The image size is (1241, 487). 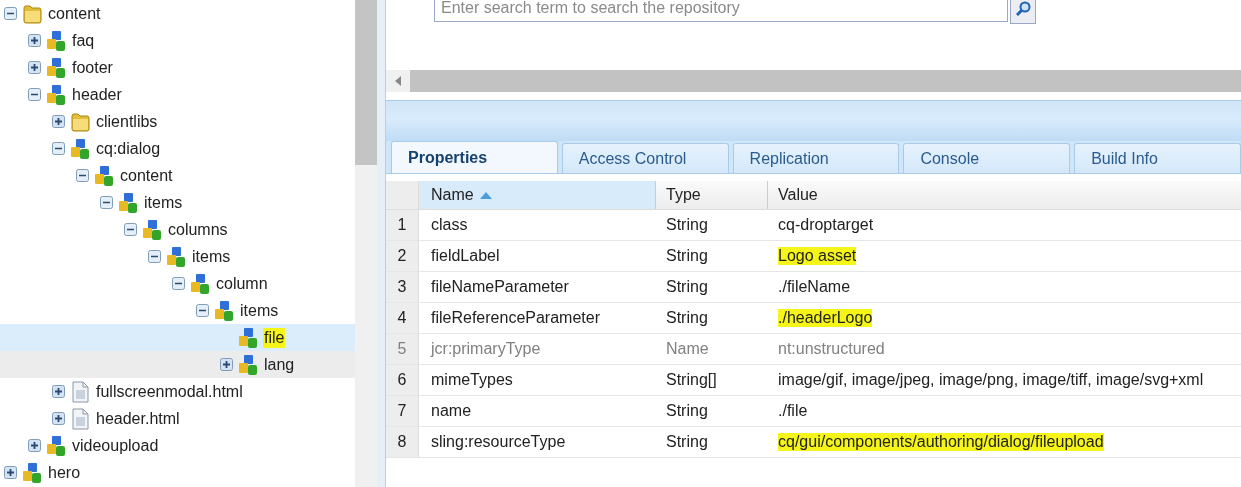 I want to click on tree-item: columns, so click(x=177, y=229).